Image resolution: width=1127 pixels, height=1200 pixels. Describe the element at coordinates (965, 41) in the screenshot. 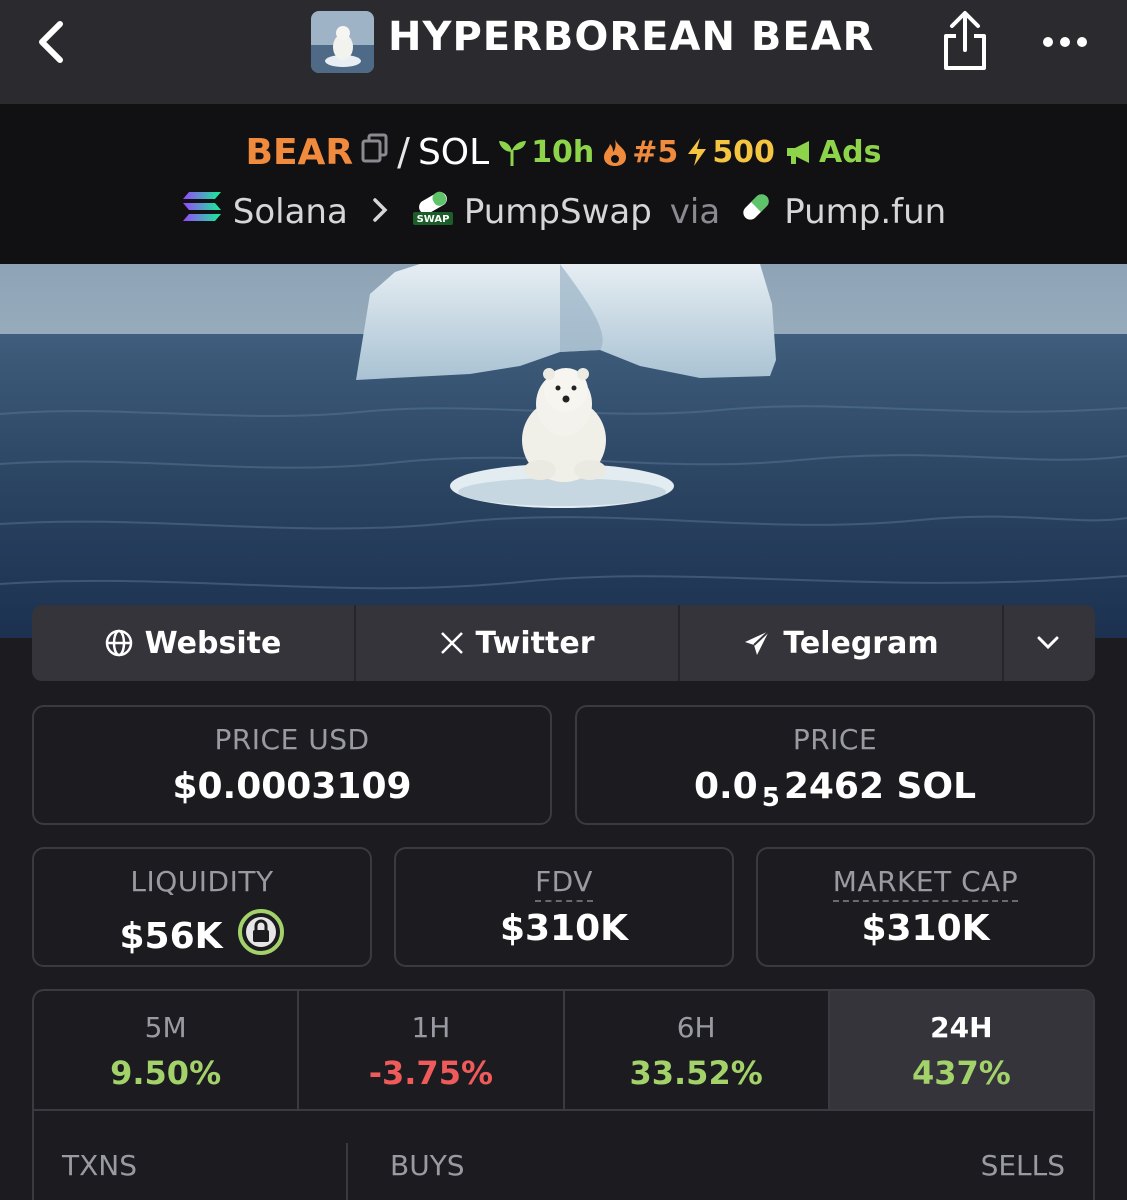

I see `share-icon` at that location.